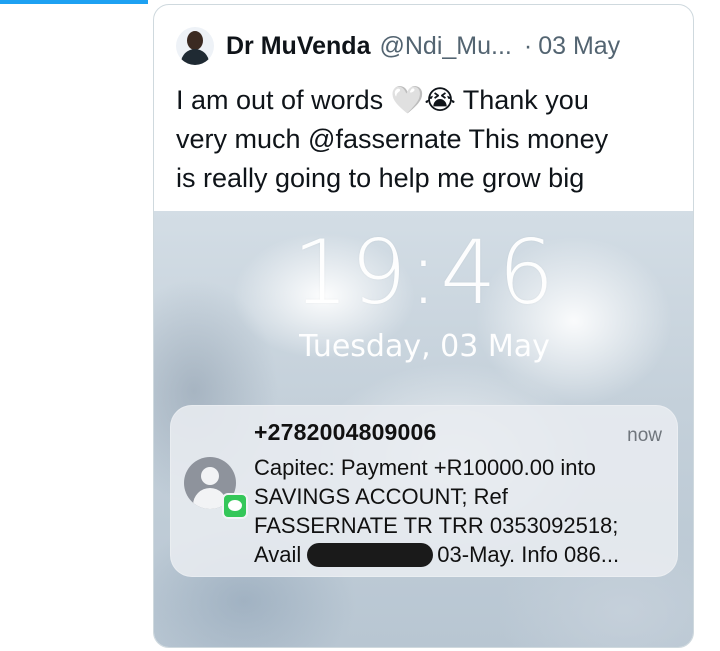  What do you see at coordinates (195, 46) in the screenshot?
I see `avatar` at bounding box center [195, 46].